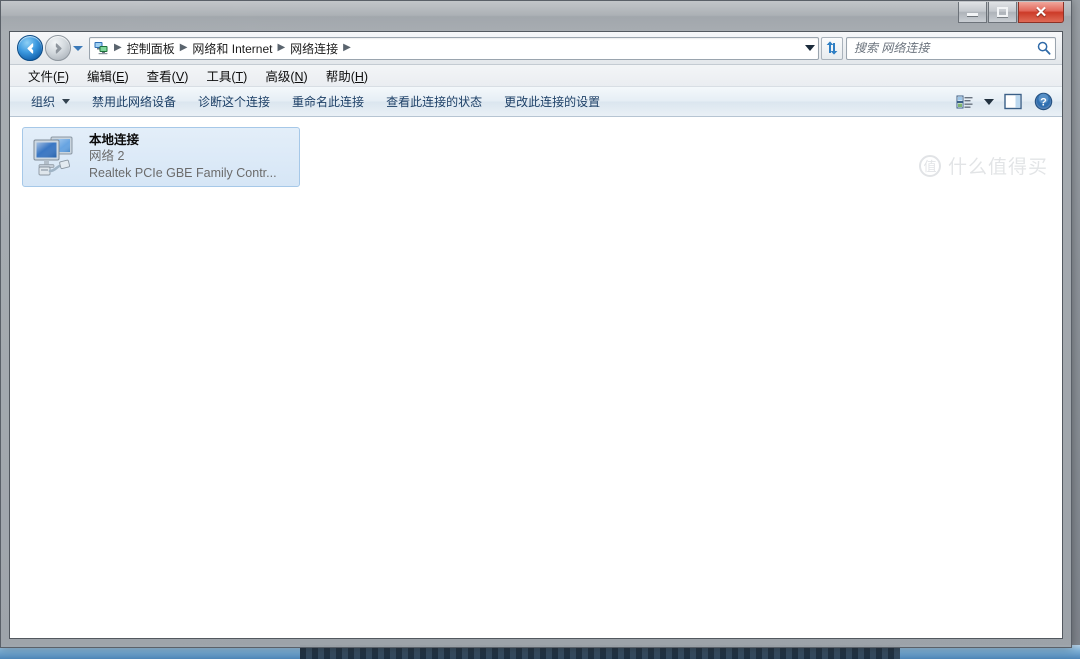  I want to click on address-bar-row: ▶ 控制面板 ▶ 网络和 Internet ▶ 网络连接 ▶, so click(536, 48).